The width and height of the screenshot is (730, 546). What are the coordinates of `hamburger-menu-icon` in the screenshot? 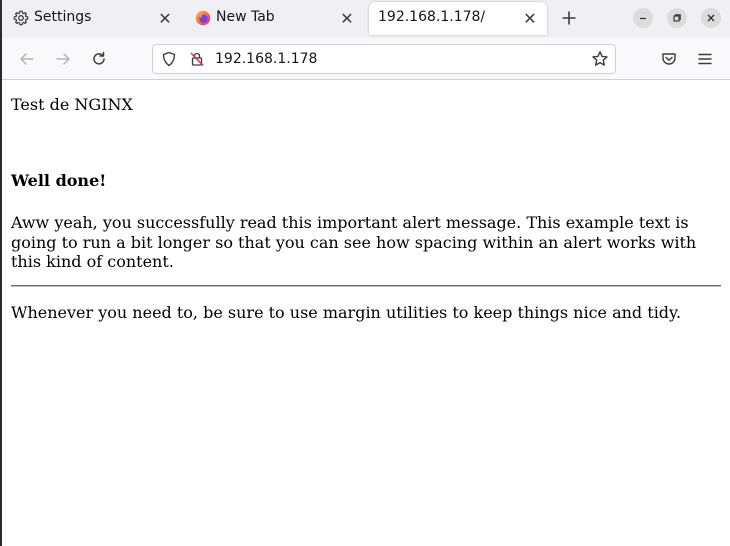 It's located at (705, 59).